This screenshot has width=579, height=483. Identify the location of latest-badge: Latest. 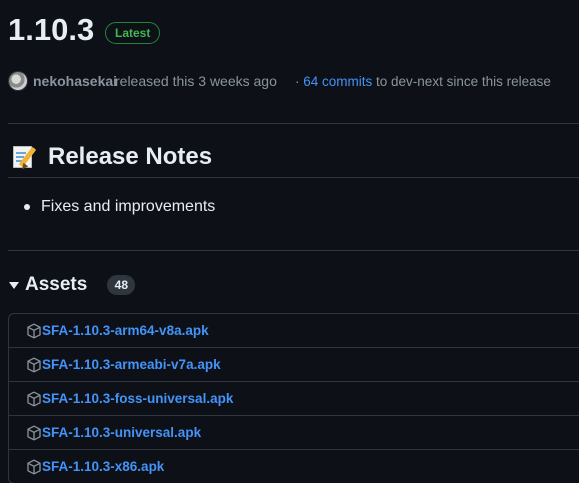
(133, 33).